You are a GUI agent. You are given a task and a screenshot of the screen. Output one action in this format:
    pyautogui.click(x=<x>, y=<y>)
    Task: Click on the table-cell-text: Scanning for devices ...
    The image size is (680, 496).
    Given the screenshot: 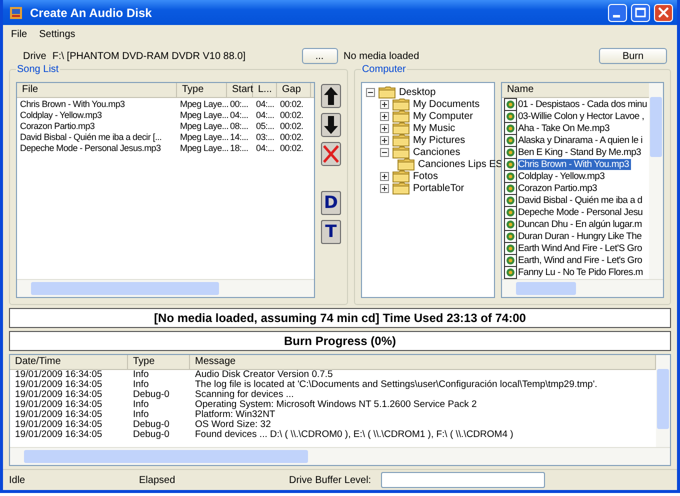 What is the action you would take?
    pyautogui.click(x=244, y=395)
    